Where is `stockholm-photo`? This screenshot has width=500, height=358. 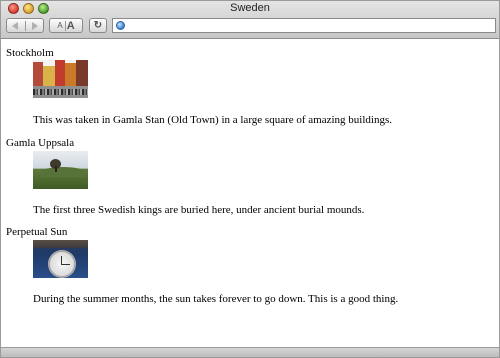
stockholm-photo is located at coordinates (60, 79).